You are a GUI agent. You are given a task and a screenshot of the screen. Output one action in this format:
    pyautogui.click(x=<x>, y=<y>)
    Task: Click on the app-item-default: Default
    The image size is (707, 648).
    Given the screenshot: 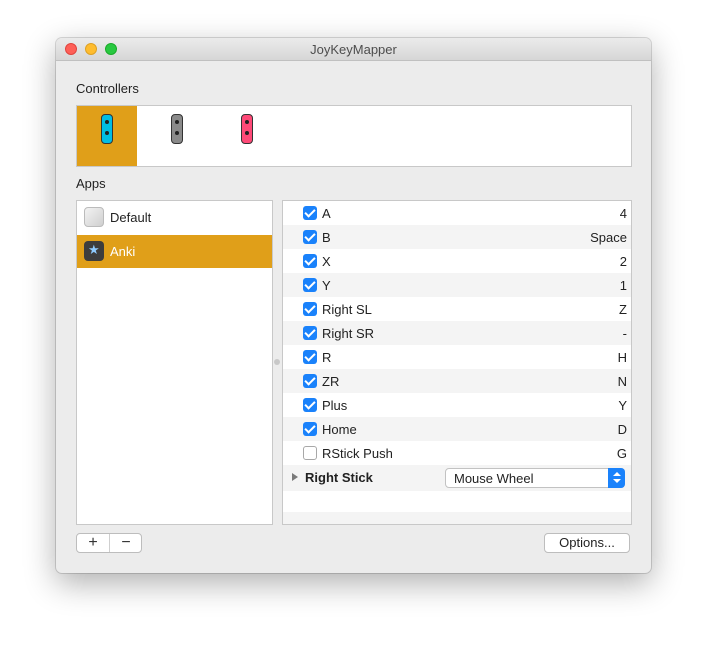 What is the action you would take?
    pyautogui.click(x=174, y=217)
    